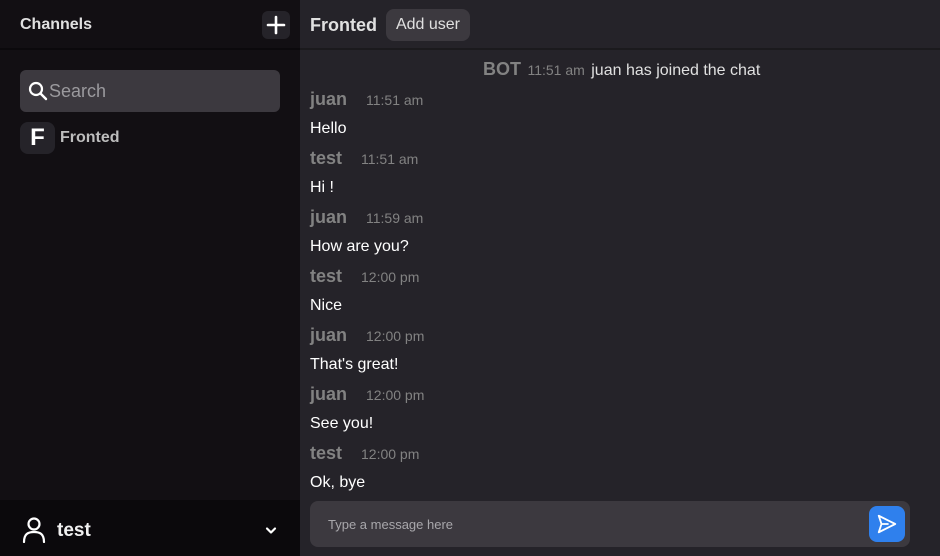 The image size is (940, 556). I want to click on bot-message: BOT 11:51 am juan has joined the chat, so click(621, 69).